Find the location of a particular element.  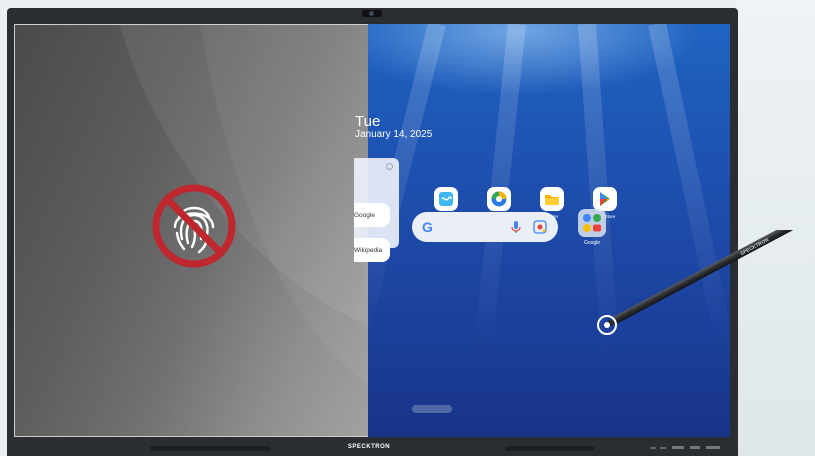

search-widget: Google Wikipedia is located at coordinates (376, 210).